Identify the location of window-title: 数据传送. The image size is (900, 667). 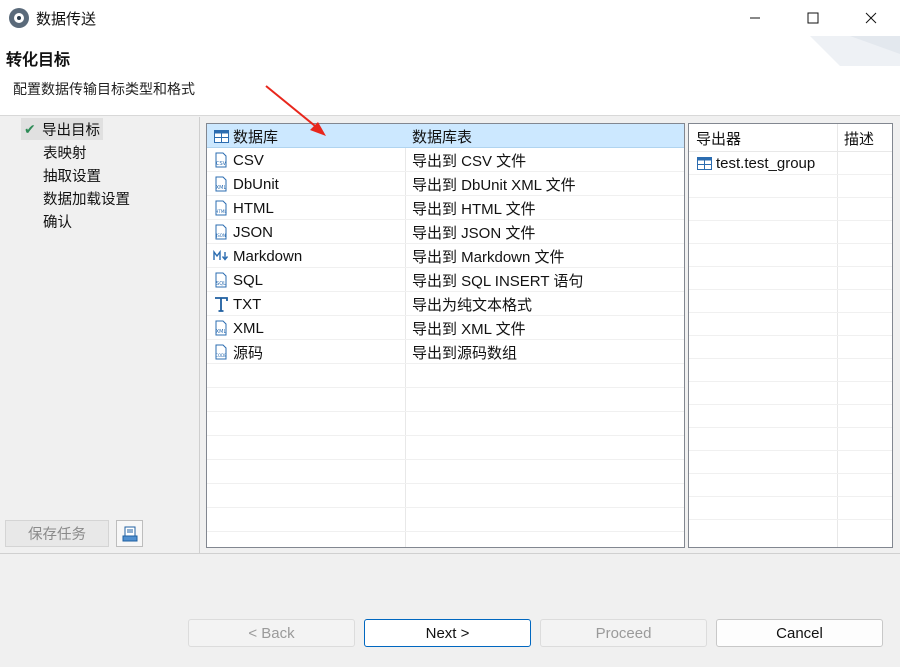
(66, 19).